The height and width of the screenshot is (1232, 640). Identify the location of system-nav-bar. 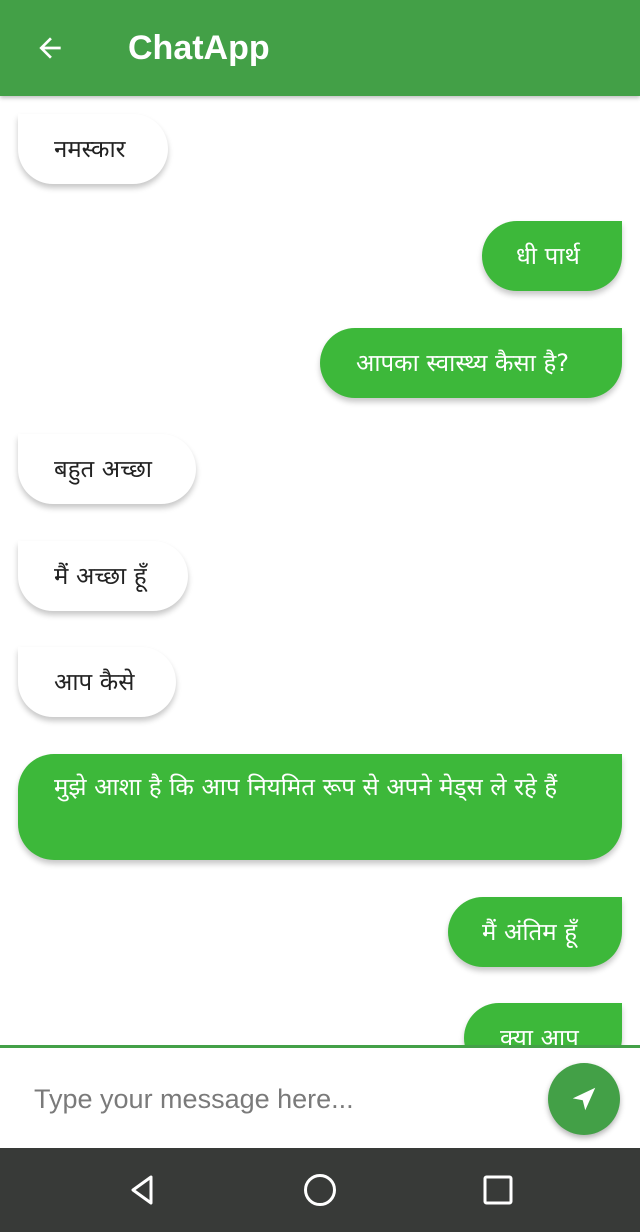
(320, 1190).